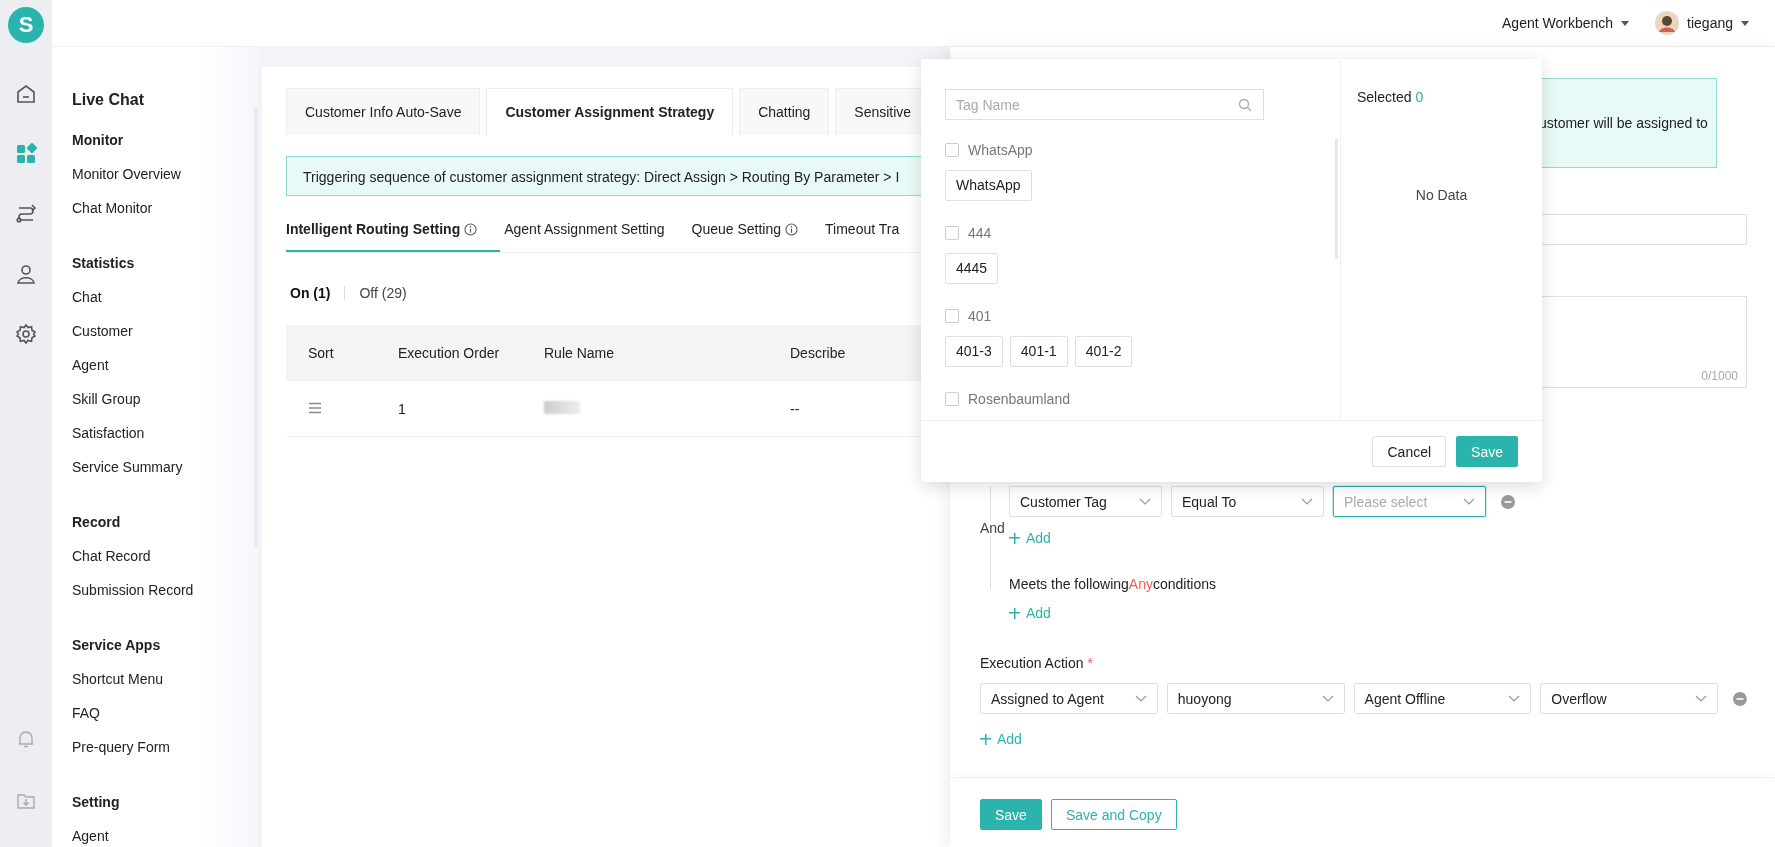 This screenshot has height=847, width=1775. What do you see at coordinates (97, 522) in the screenshot?
I see `sidebar-heading: Record` at bounding box center [97, 522].